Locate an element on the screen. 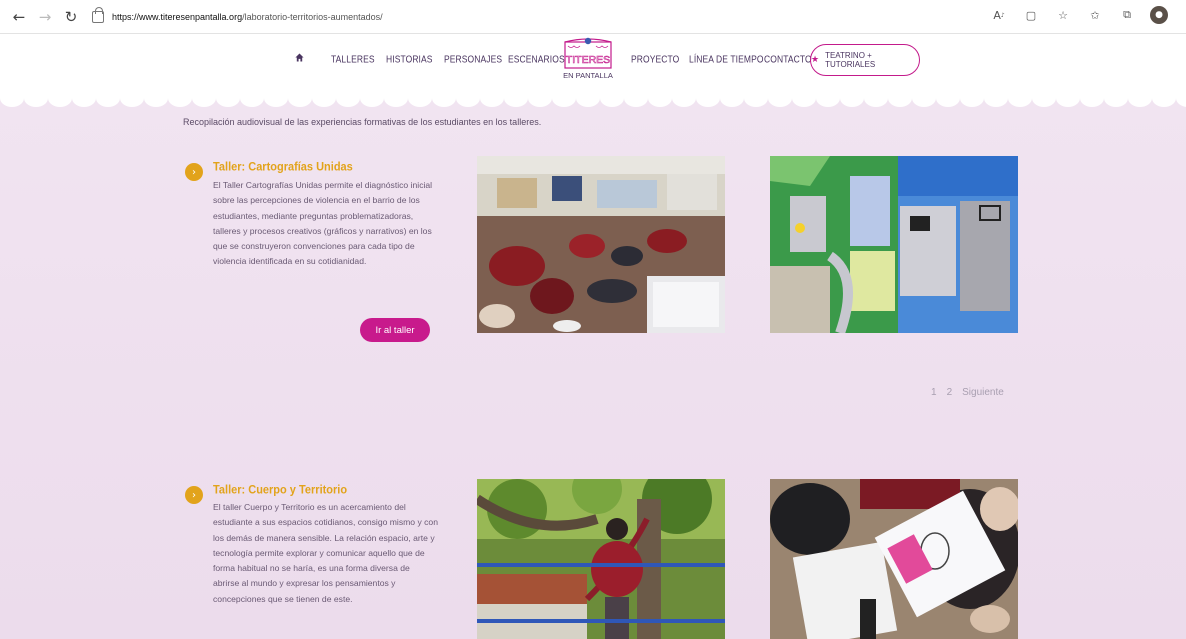 This screenshot has height=639, width=1186. read-aloud-icon: A ♪ is located at coordinates (999, 15).